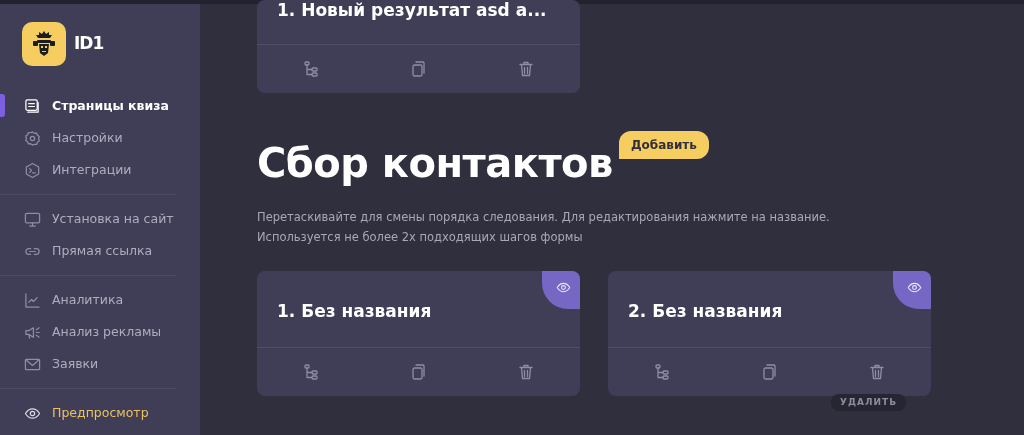 The width and height of the screenshot is (1024, 435). What do you see at coordinates (89, 44) in the screenshot?
I see `logo-text: ID1` at bounding box center [89, 44].